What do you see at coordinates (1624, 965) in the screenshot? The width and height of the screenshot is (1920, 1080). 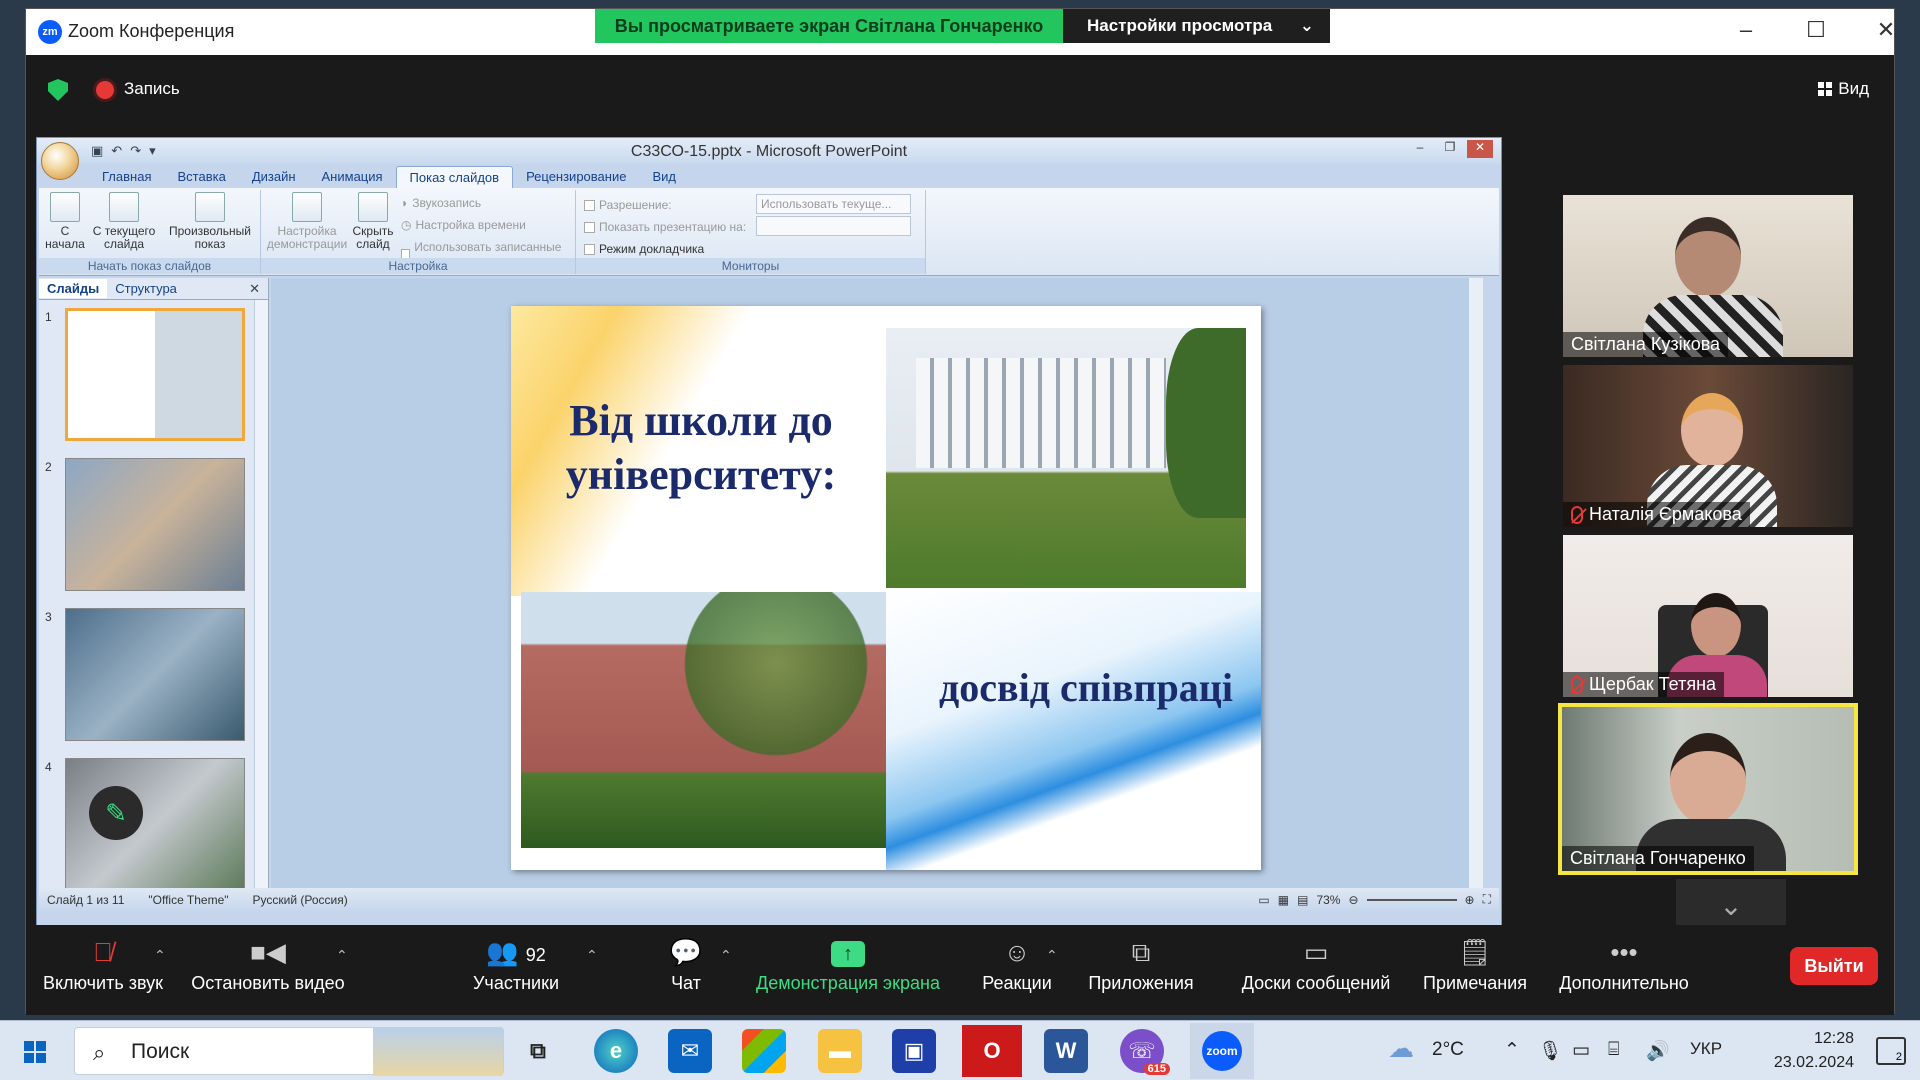 I see `more-button: ••• Дополнительно` at bounding box center [1624, 965].